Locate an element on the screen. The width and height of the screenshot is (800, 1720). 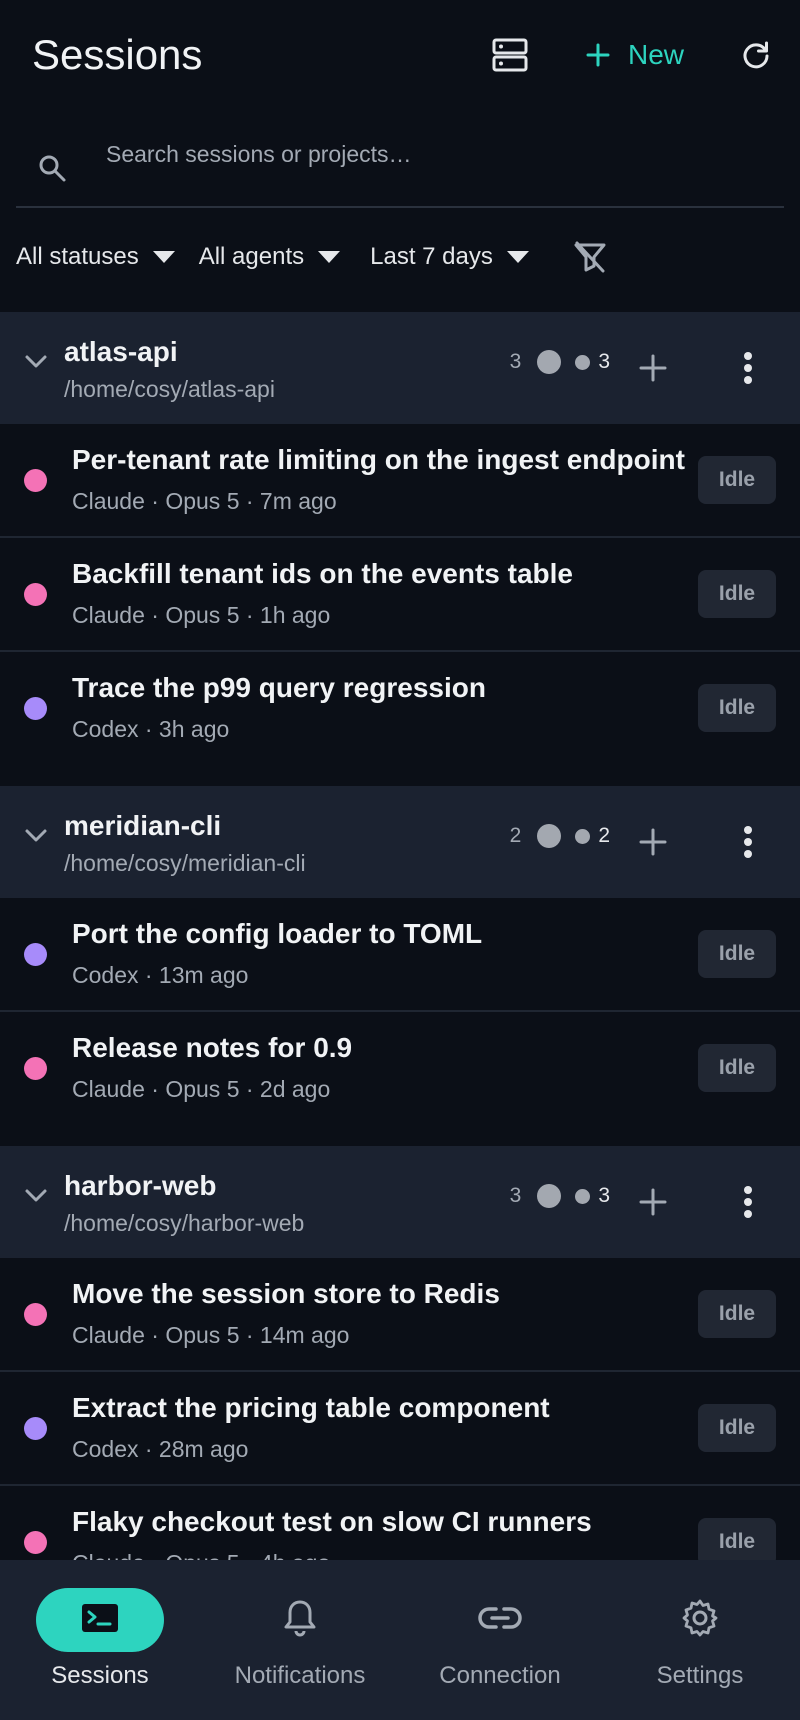
search-icon is located at coordinates (53, 171).